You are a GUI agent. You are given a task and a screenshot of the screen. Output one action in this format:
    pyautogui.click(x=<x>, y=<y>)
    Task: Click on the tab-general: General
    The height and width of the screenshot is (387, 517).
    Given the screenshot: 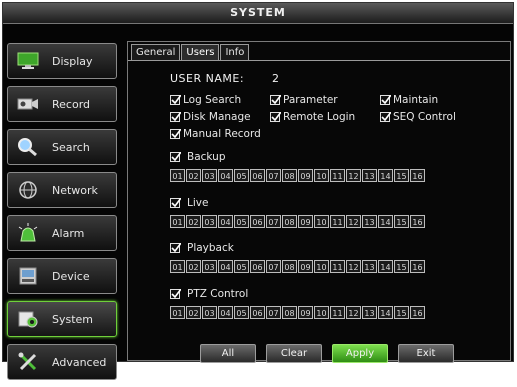 What is the action you would take?
    pyautogui.click(x=156, y=52)
    